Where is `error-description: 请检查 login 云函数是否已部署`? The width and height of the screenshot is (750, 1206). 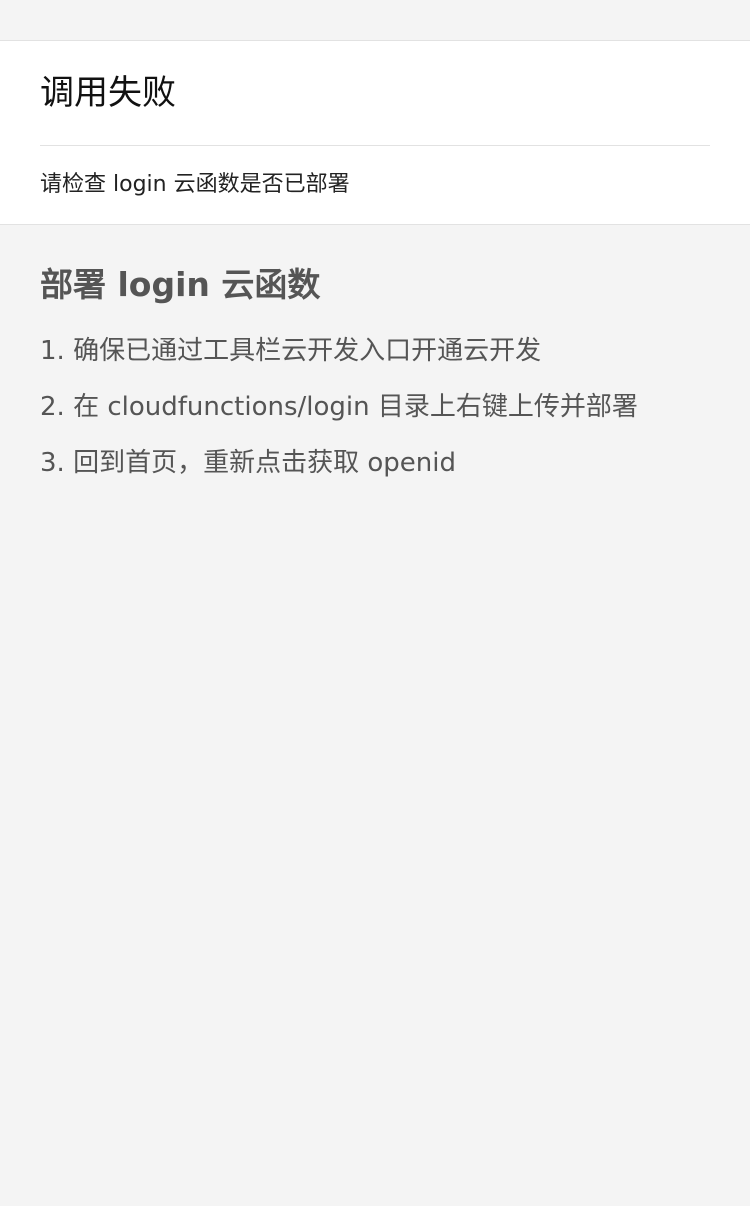
error-description: 请检查 login 云函数是否已部署 is located at coordinates (195, 184).